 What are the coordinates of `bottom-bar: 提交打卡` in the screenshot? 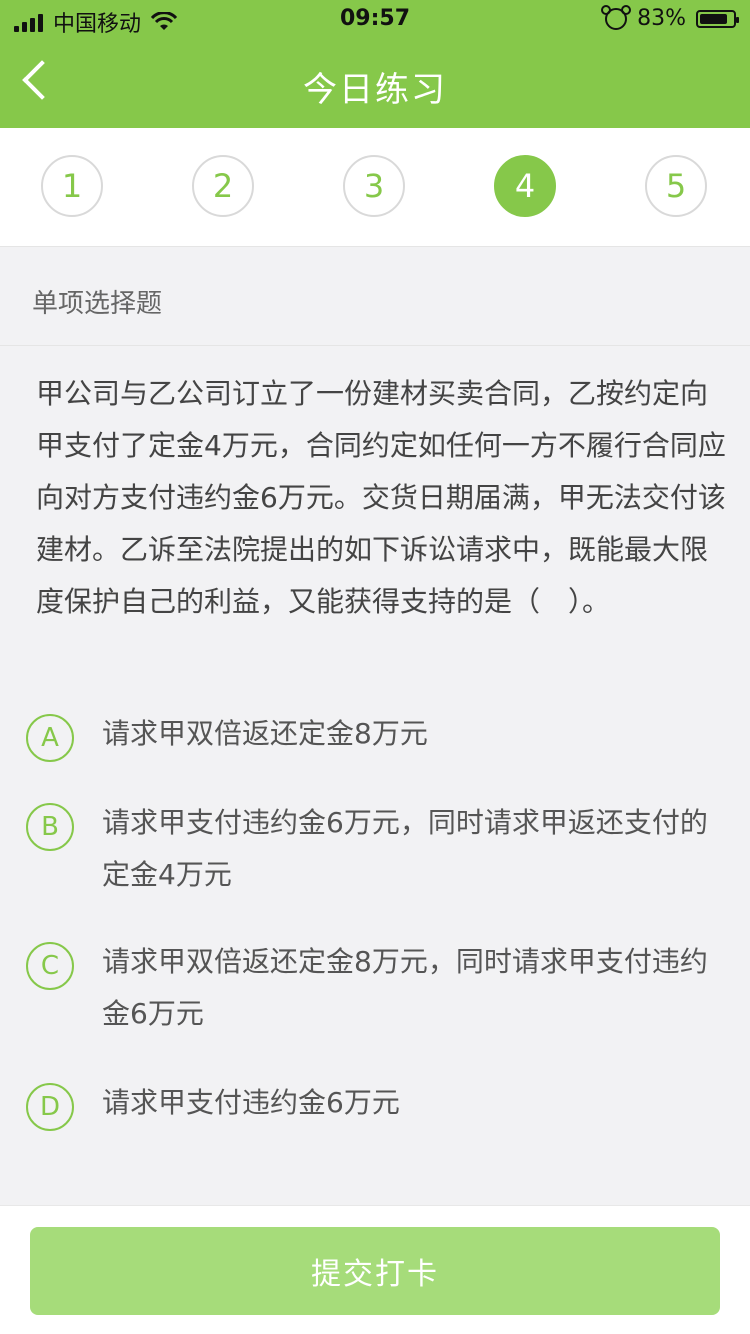 It's located at (375, 1269).